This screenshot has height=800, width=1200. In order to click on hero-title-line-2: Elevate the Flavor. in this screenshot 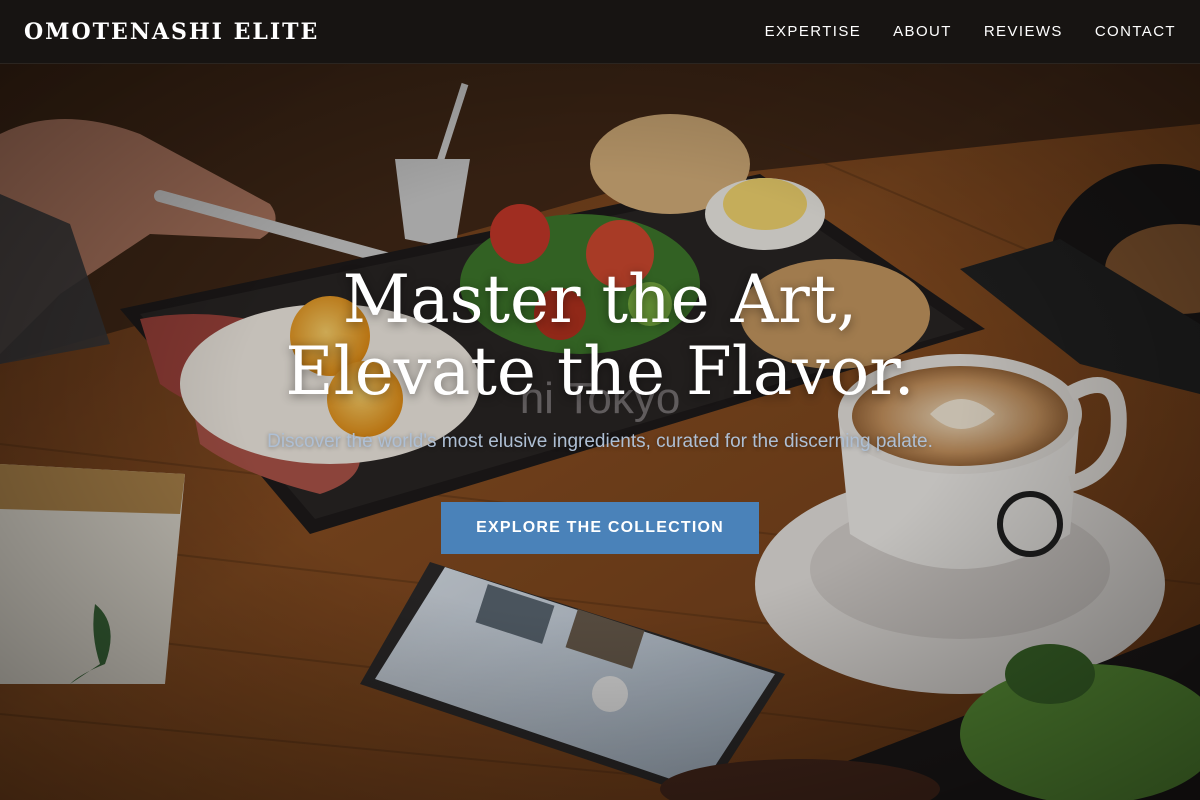, I will do `click(600, 371)`.